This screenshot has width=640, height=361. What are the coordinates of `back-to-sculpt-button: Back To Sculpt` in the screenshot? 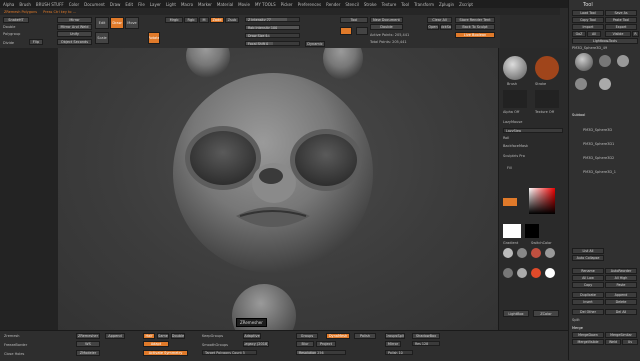 It's located at (475, 27).